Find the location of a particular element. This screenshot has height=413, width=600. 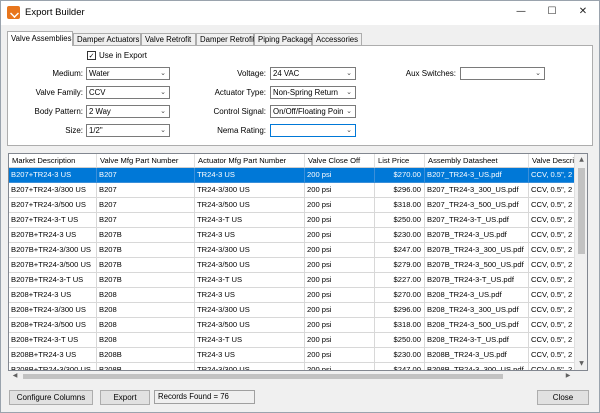

cell-assembly-datasheet: B208_TR24-3-T_US.pdf is located at coordinates (477, 340).